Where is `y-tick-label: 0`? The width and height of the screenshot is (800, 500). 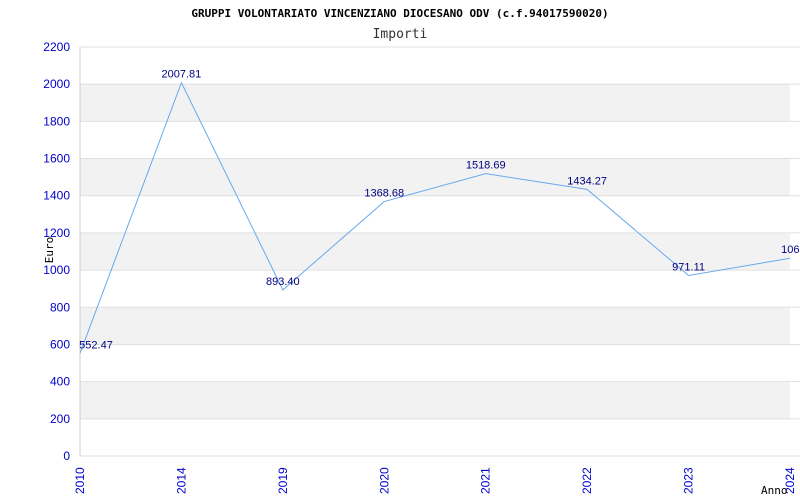
y-tick-label: 0 is located at coordinates (66, 456).